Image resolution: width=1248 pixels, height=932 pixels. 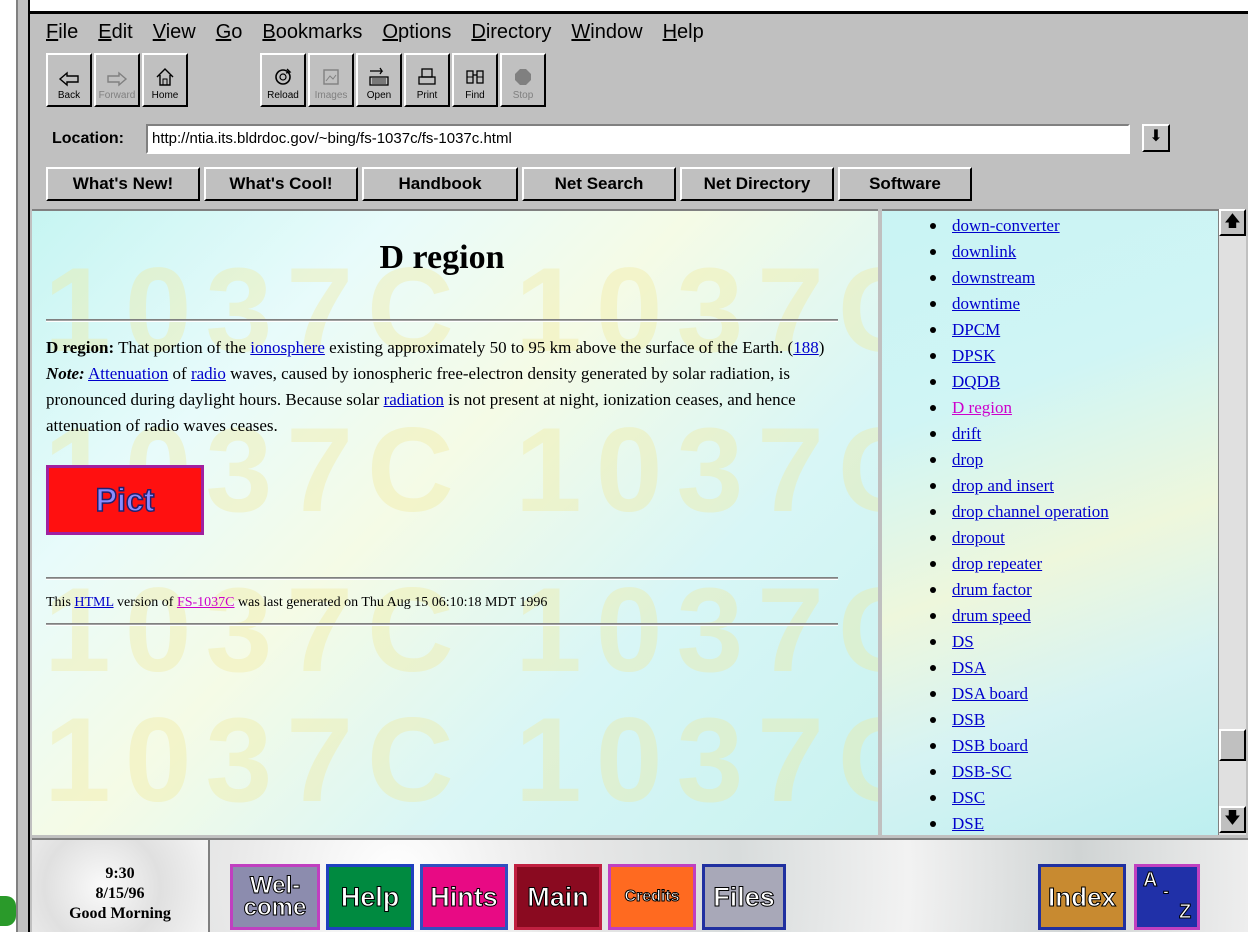 I want to click on menu-options: Options, so click(x=416, y=32).